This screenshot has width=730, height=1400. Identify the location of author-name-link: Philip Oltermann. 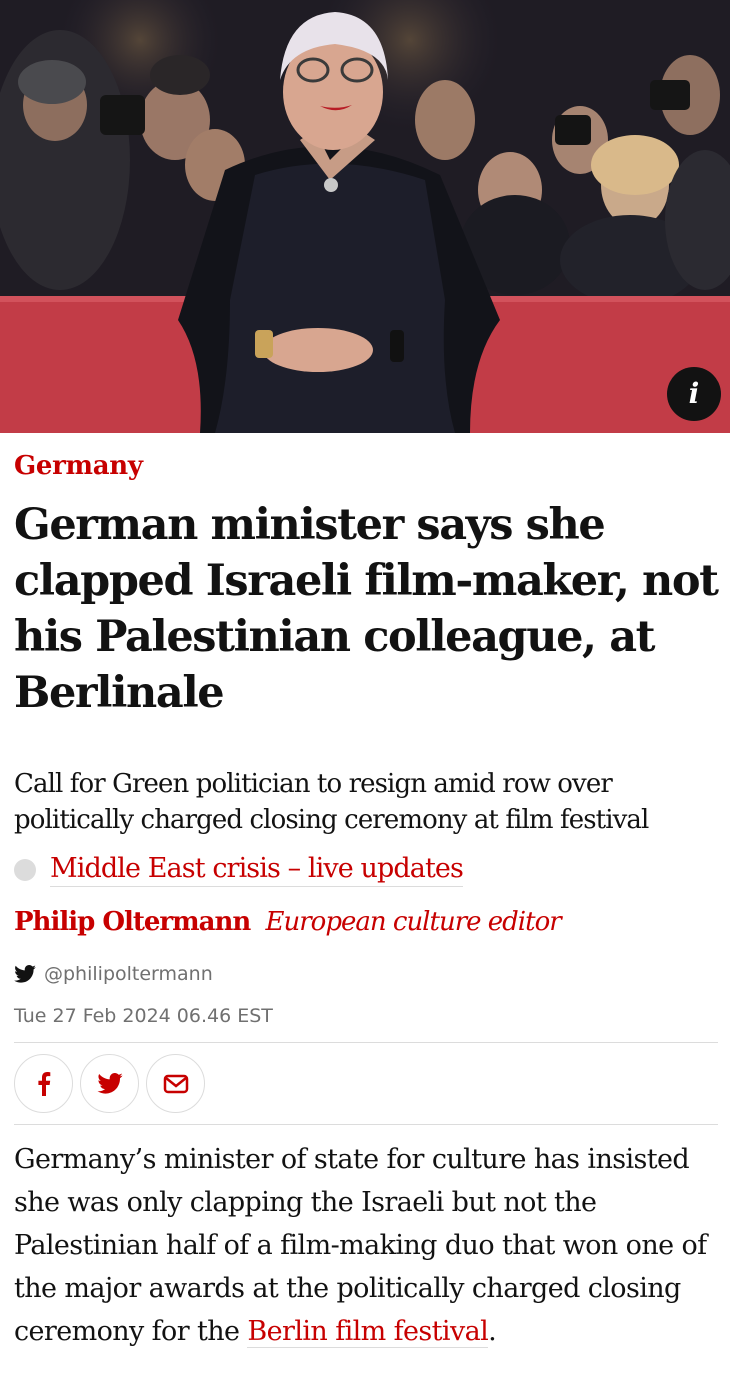
(132, 922).